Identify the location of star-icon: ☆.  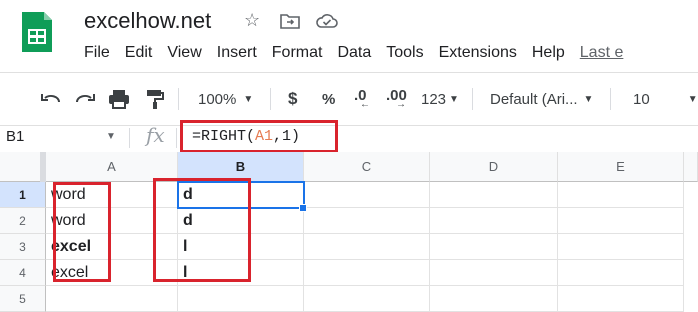
(252, 20).